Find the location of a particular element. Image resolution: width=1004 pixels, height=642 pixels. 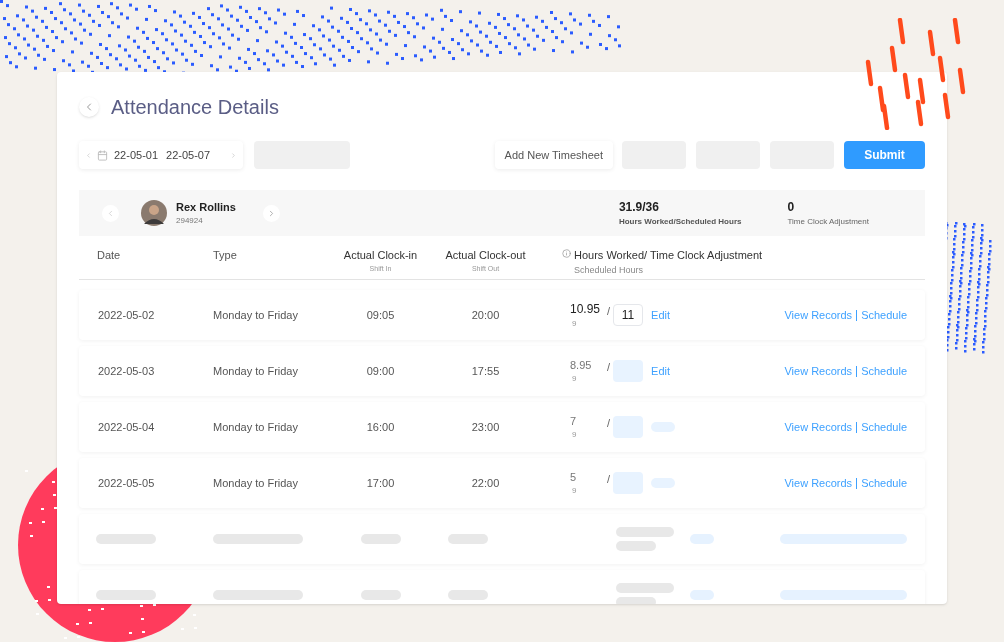

avatar is located at coordinates (154, 213).